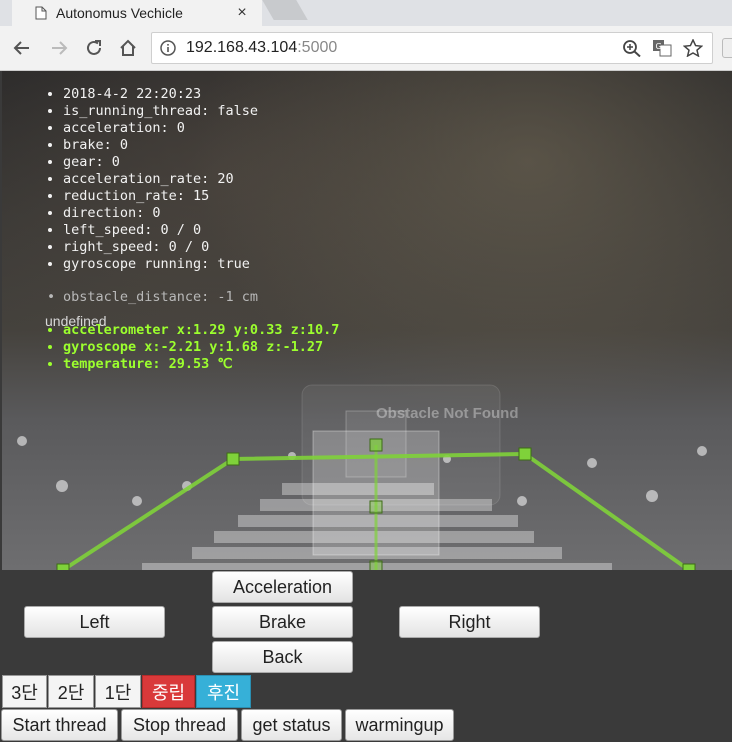 The image size is (732, 742). What do you see at coordinates (24, 691) in the screenshot?
I see `gear-3-button: 3단` at bounding box center [24, 691].